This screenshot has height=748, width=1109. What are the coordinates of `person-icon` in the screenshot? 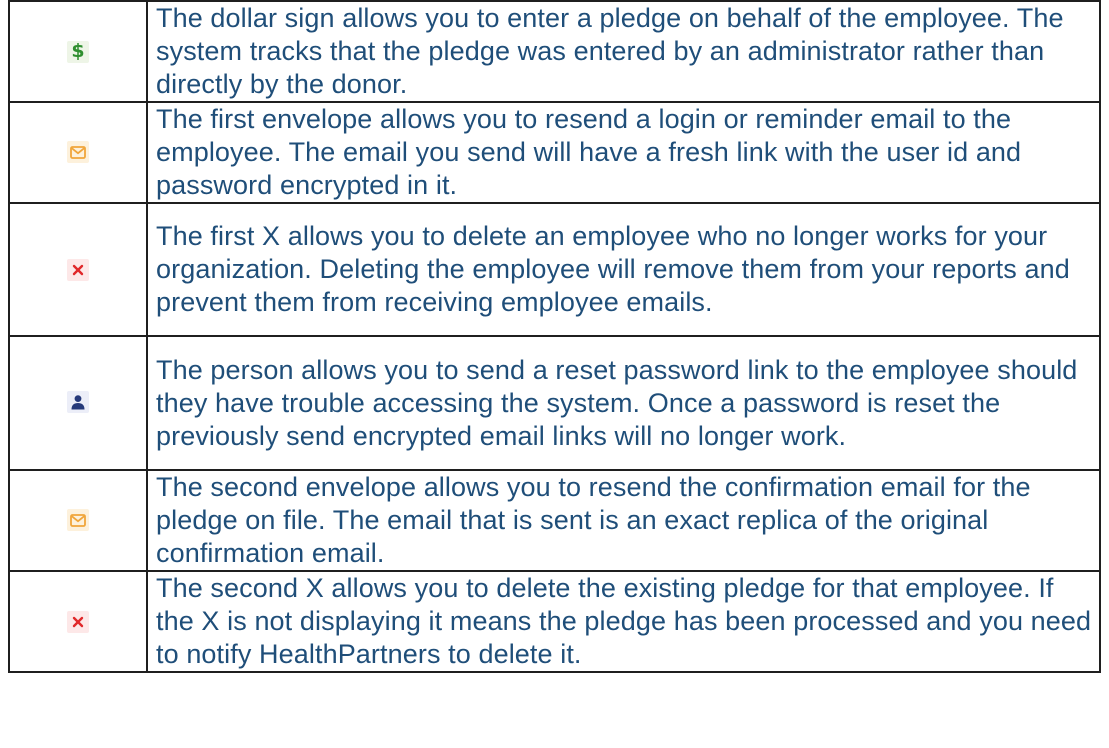 It's located at (78, 402).